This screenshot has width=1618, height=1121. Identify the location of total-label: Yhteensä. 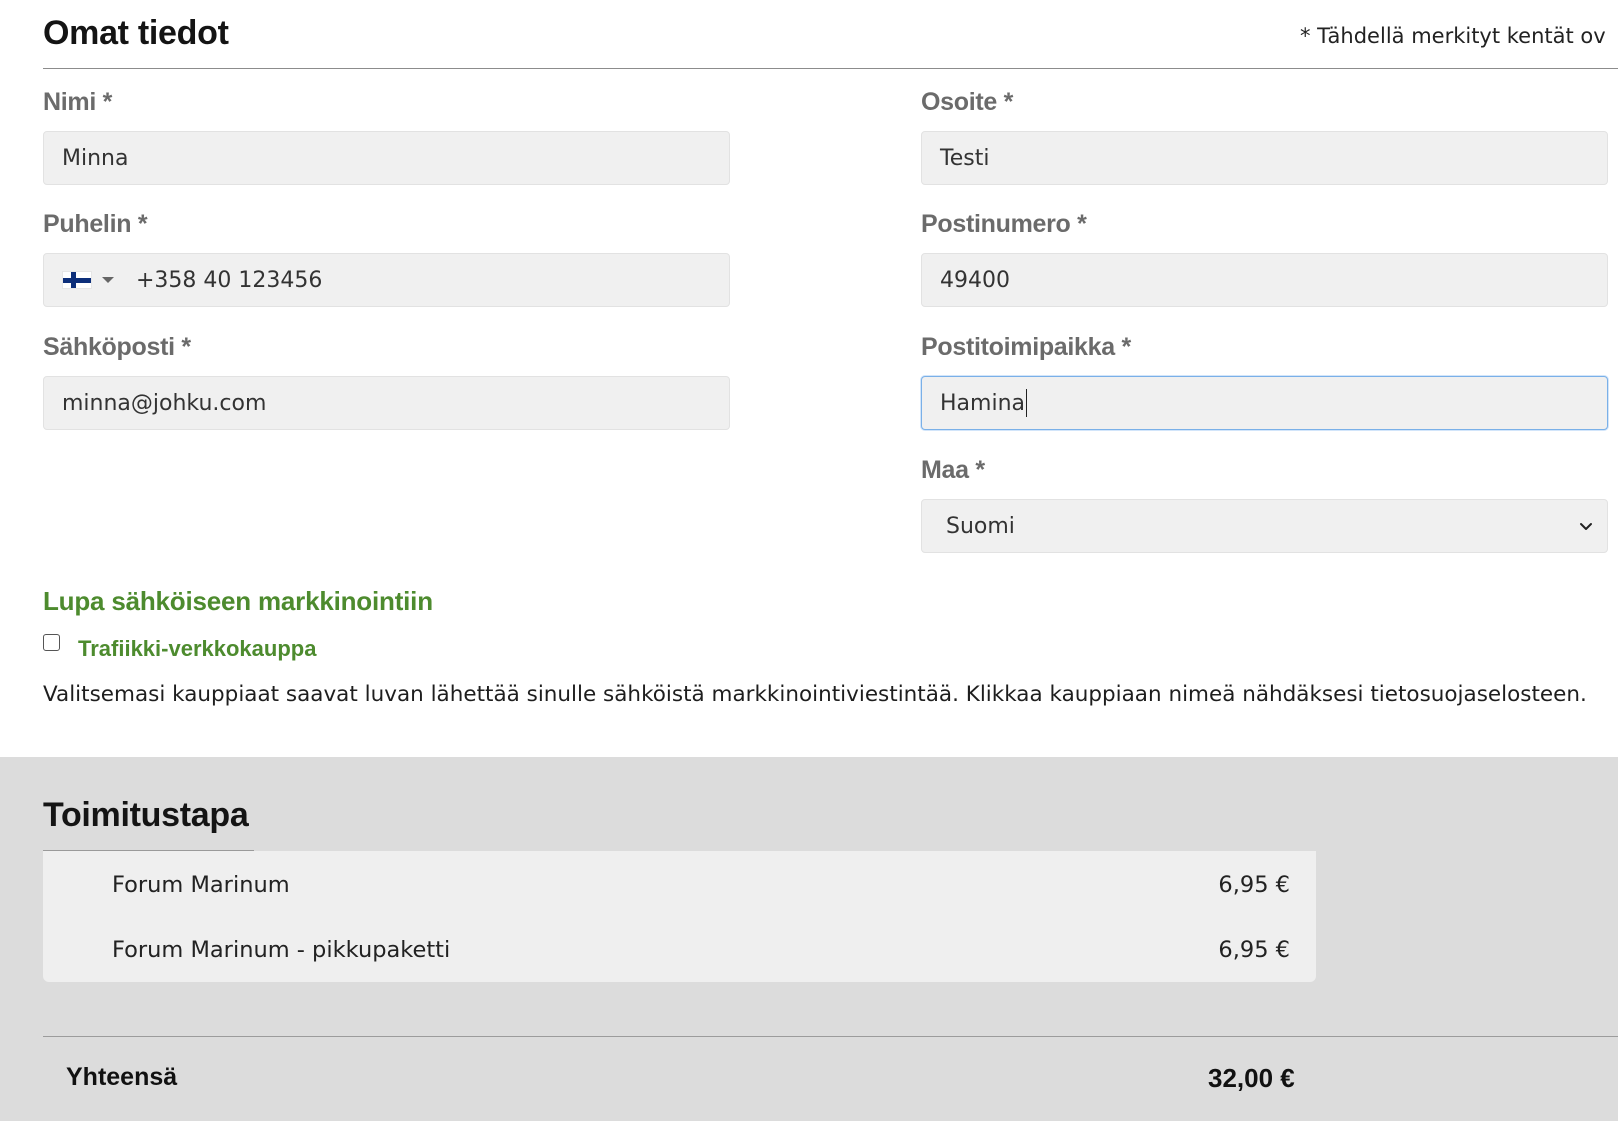
(122, 1077).